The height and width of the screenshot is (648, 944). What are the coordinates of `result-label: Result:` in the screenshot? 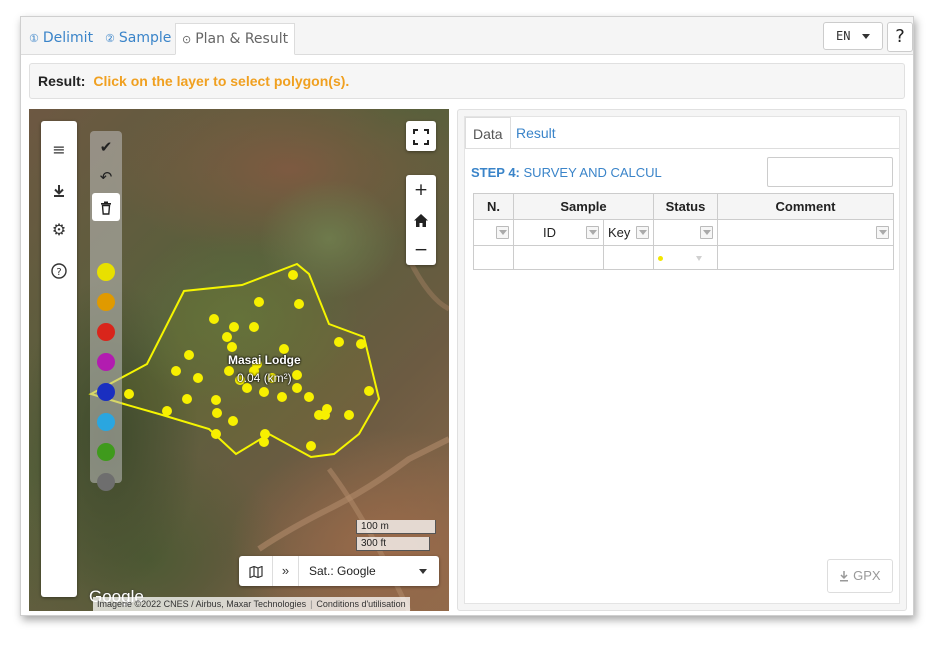 It's located at (62, 81).